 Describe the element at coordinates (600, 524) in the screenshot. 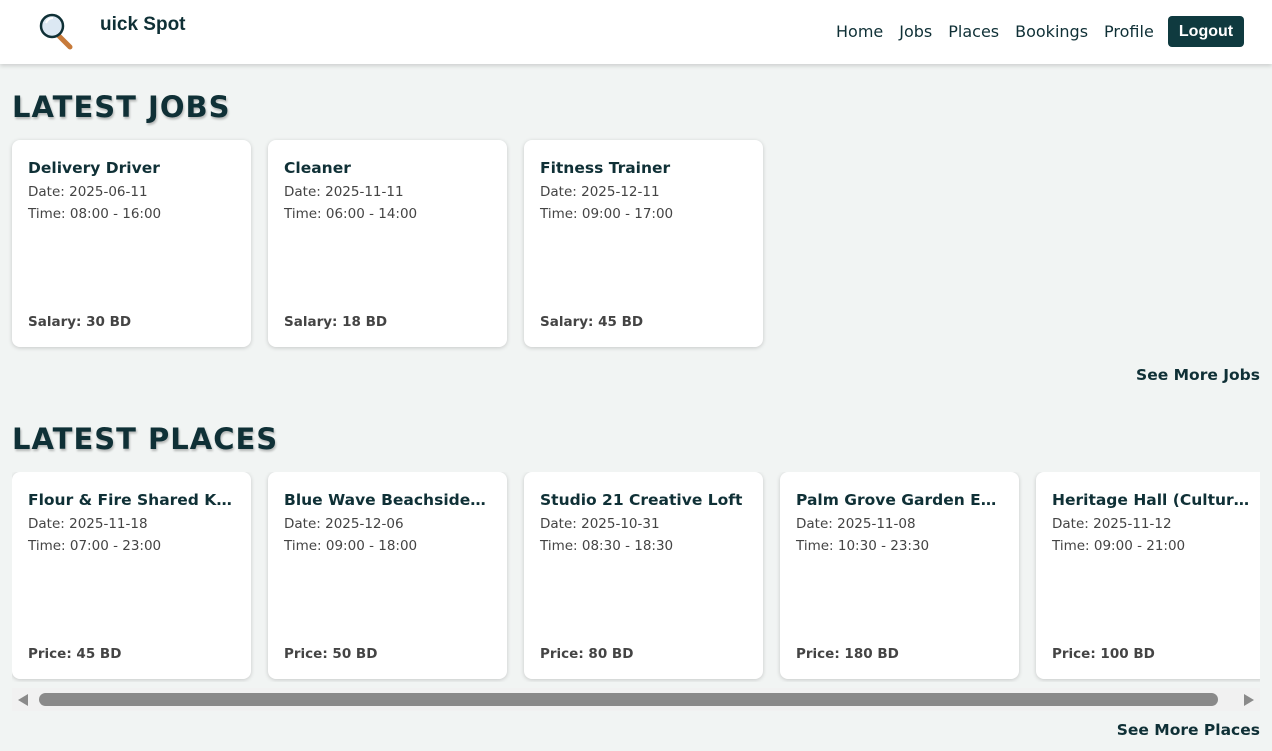

I see `place-date: Date: 2025-10-31` at that location.